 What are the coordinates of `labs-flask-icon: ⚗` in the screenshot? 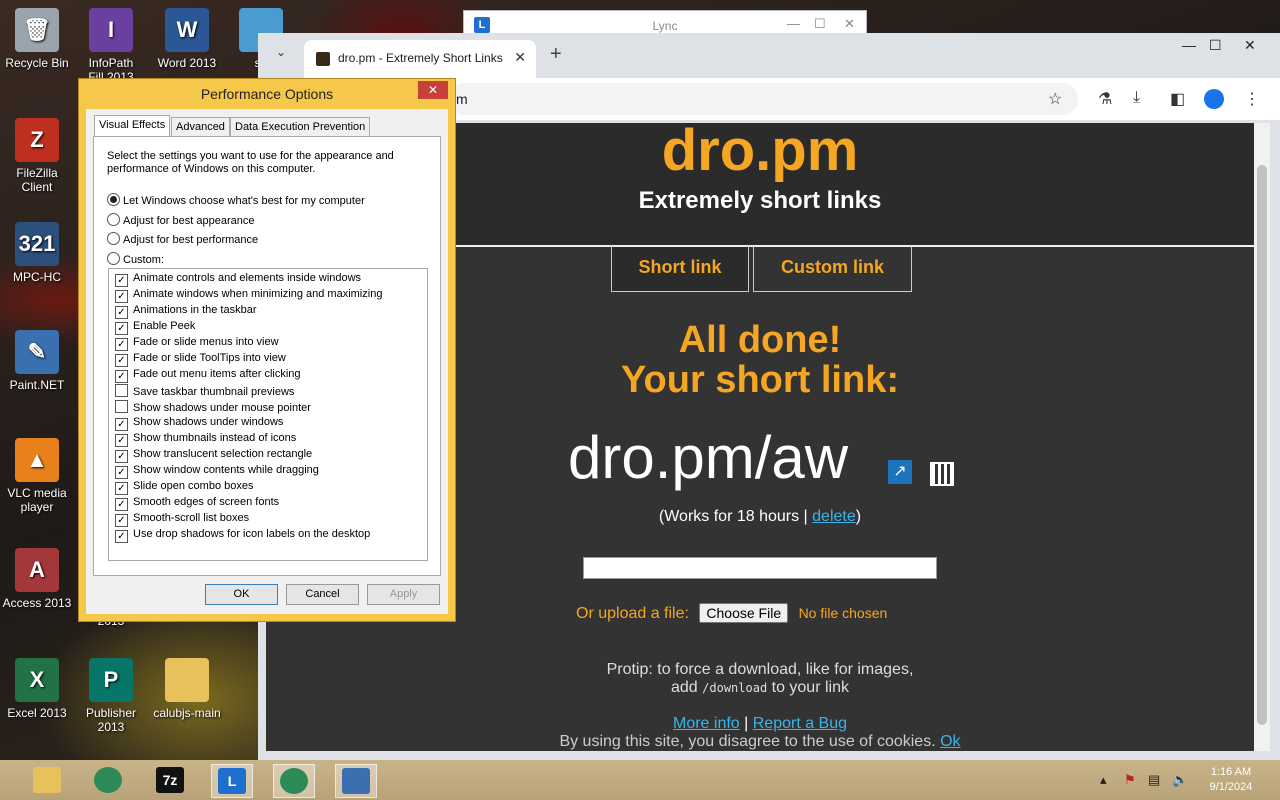 It's located at (1105, 99).